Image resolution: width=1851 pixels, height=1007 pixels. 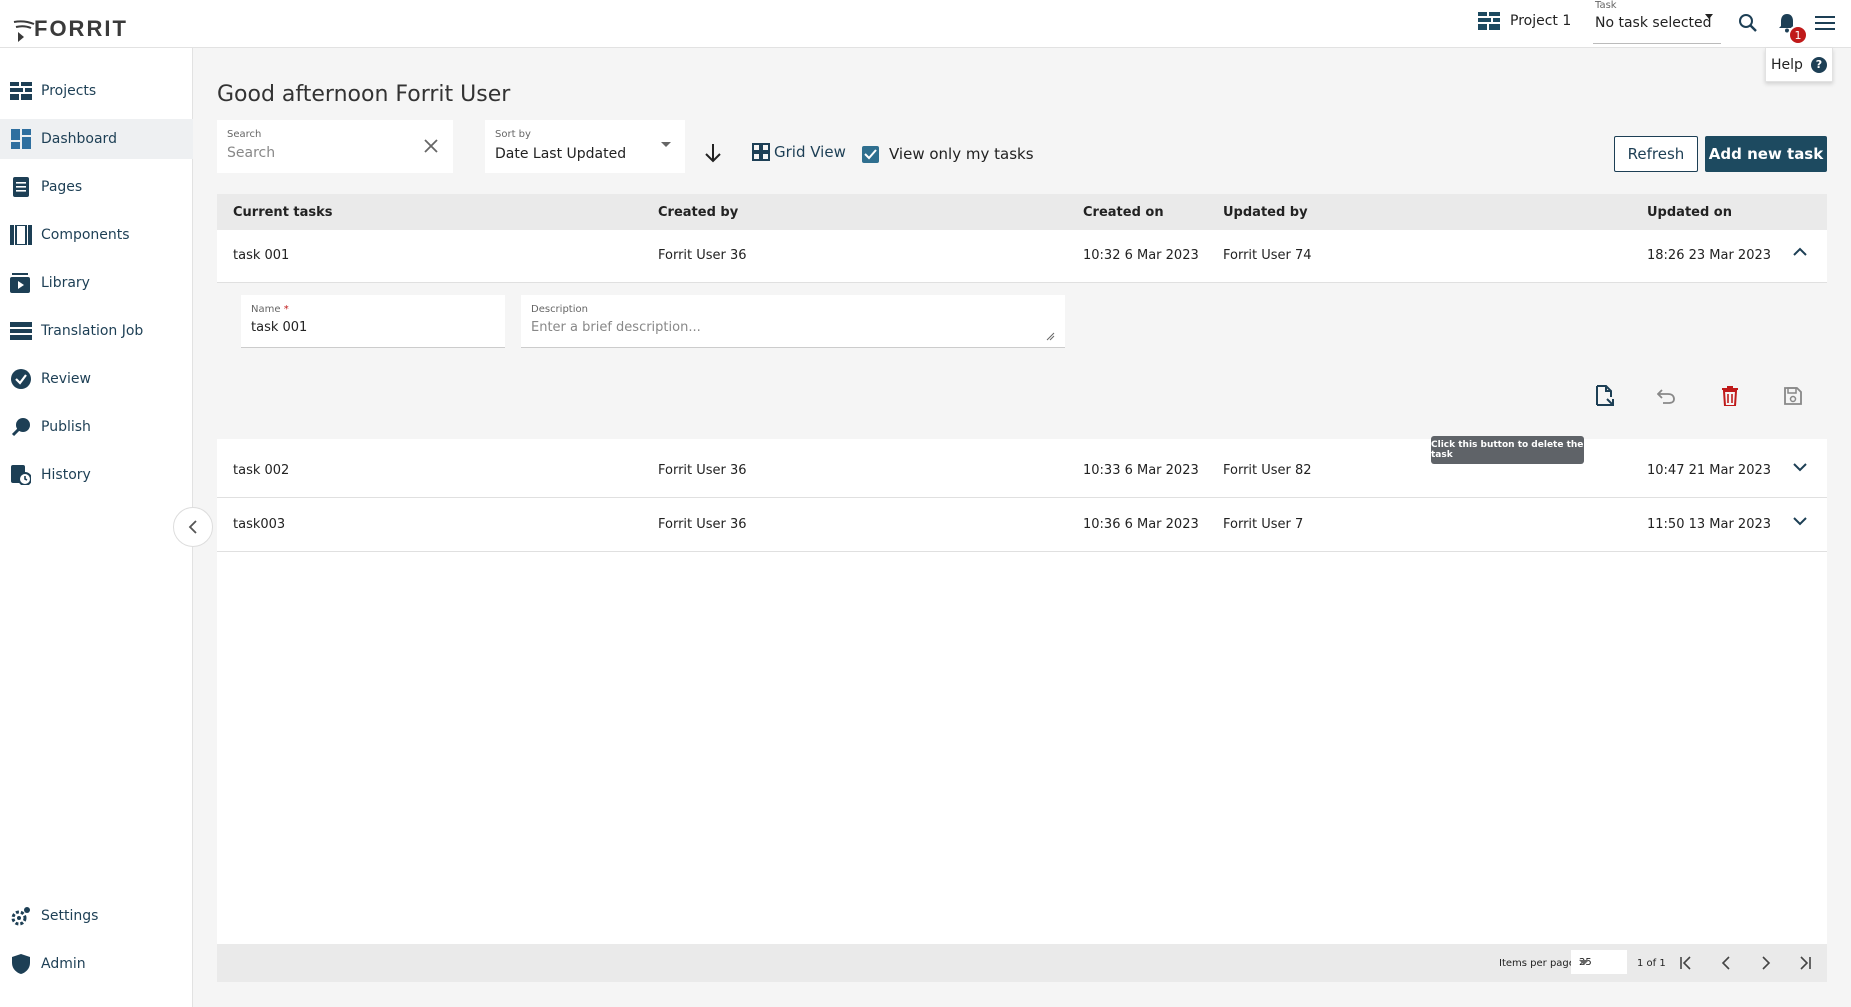 I want to click on add-new-task-button: Add new task, so click(x=1766, y=154).